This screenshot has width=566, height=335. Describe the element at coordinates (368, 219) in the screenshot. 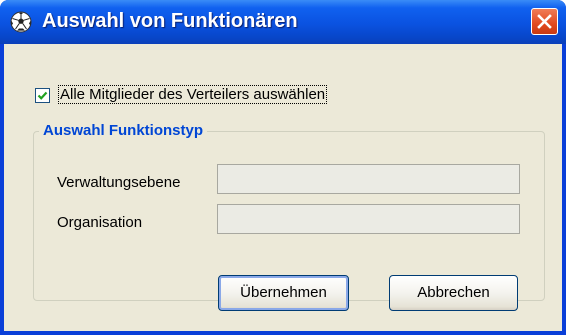

I see `organisation-field` at that location.